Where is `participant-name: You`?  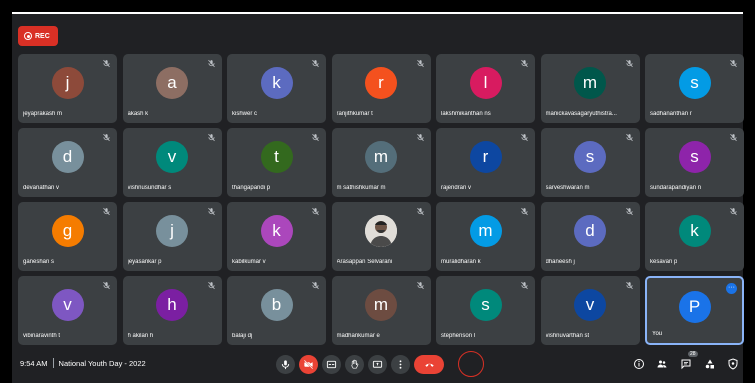
participant-name: You is located at coordinates (657, 334).